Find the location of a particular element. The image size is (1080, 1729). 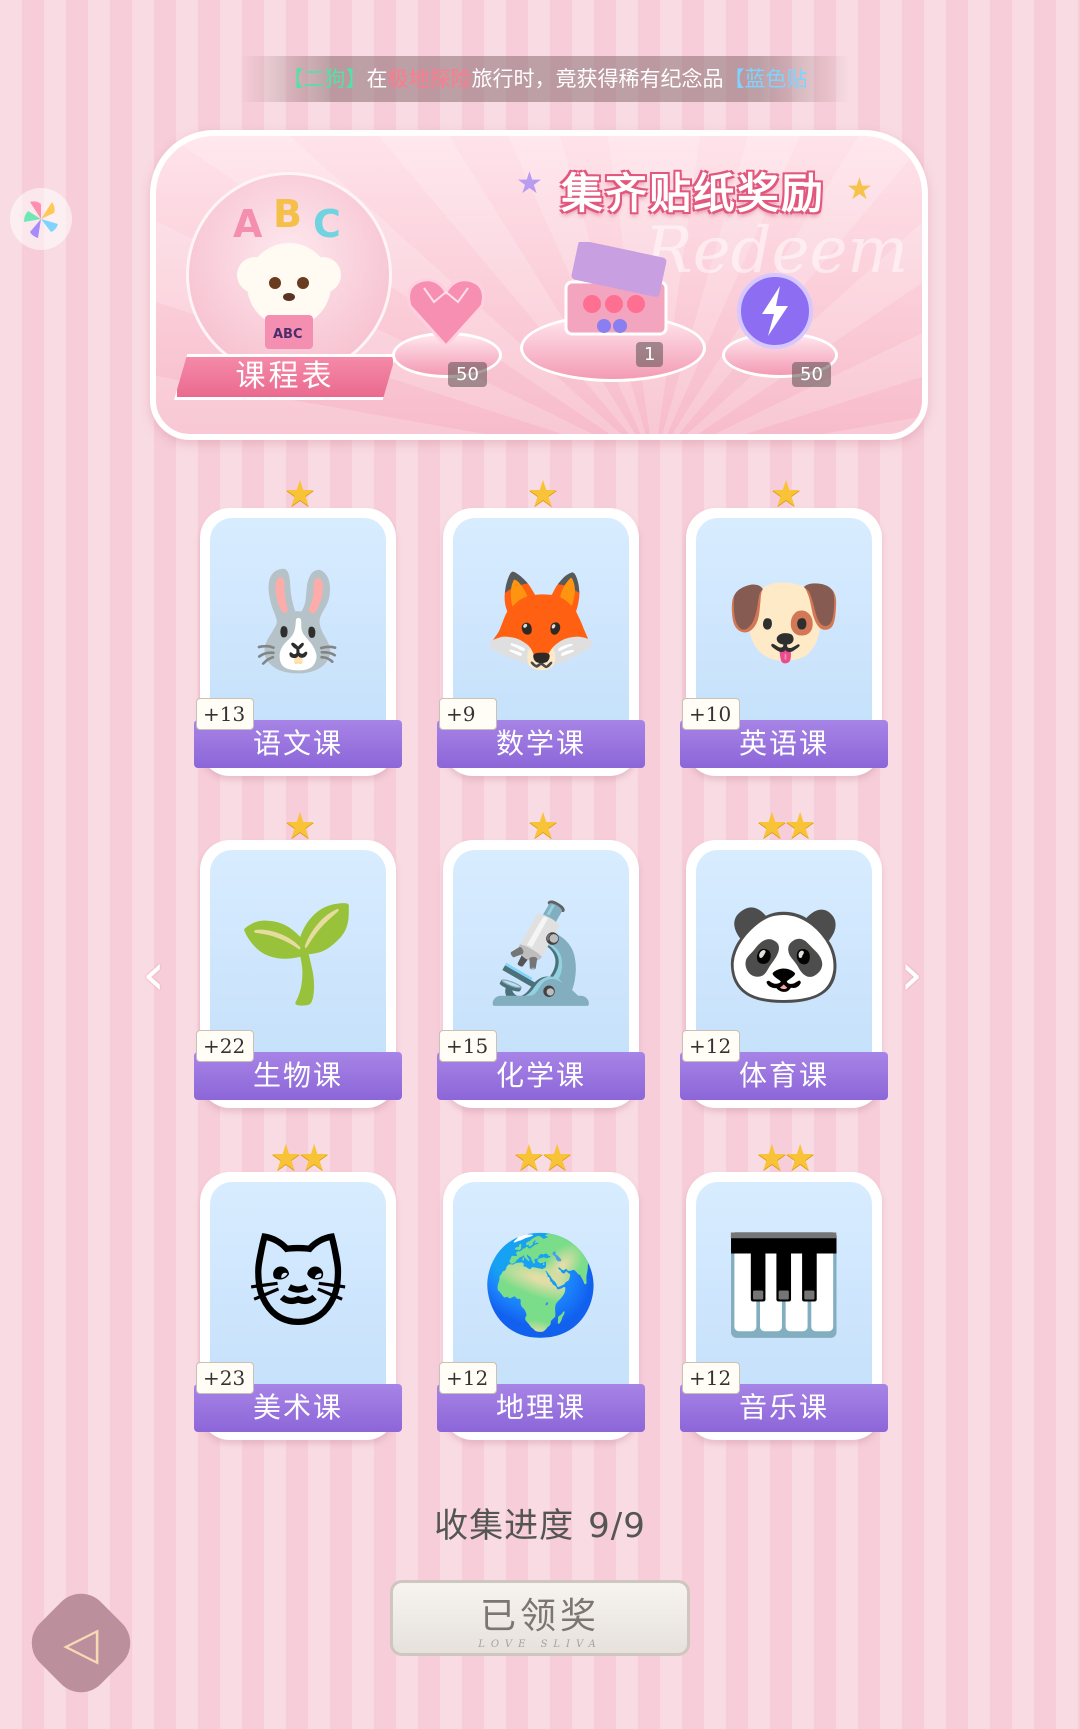

sticker-art: 🌍 is located at coordinates (541, 1285).